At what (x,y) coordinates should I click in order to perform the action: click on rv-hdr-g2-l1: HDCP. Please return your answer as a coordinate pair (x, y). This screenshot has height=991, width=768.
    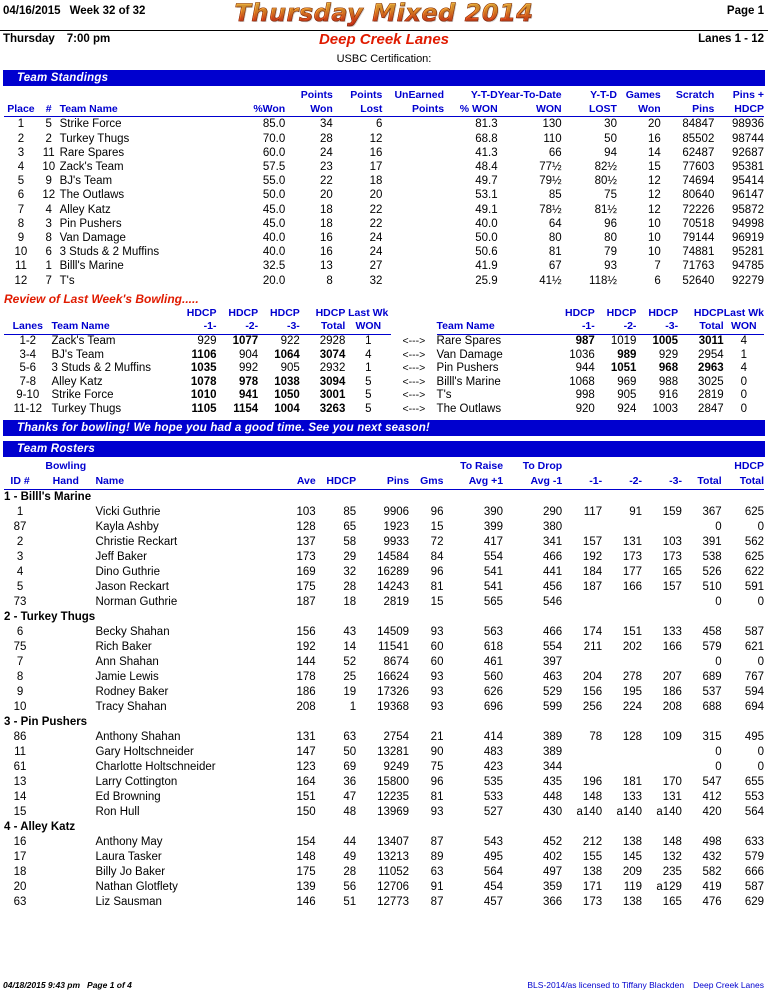
    Looking at the image, I should click on (243, 312).